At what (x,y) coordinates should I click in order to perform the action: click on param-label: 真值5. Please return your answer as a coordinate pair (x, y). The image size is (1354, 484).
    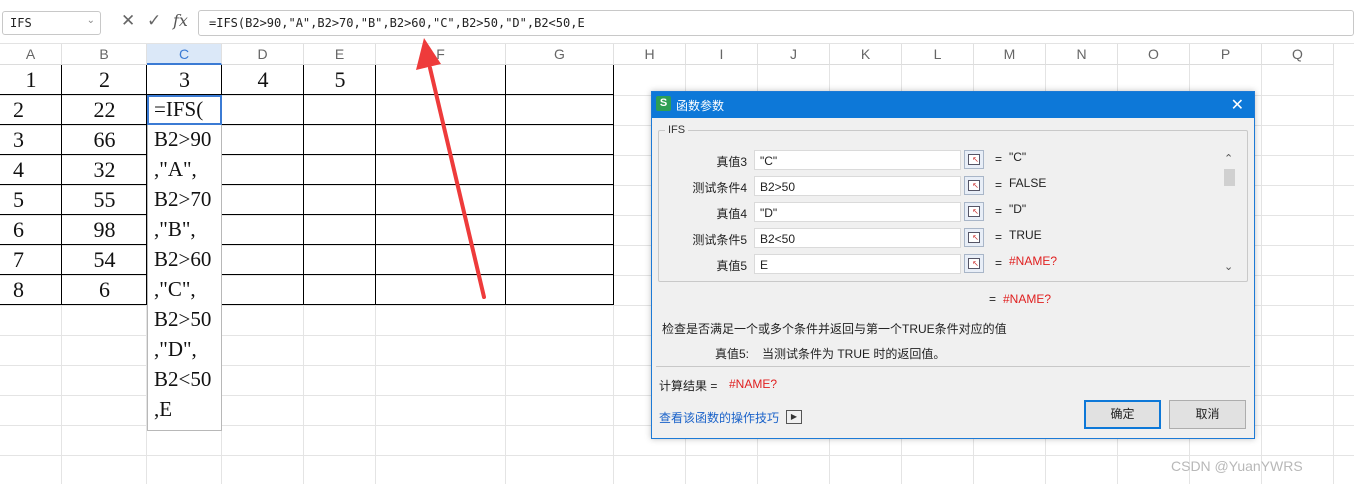
    Looking at the image, I should click on (731, 266).